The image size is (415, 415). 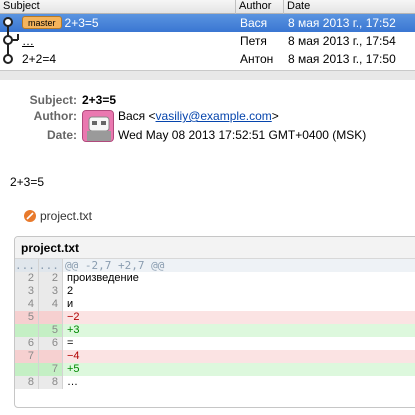 What do you see at coordinates (61, 135) in the screenshot?
I see `date-label: Date:` at bounding box center [61, 135].